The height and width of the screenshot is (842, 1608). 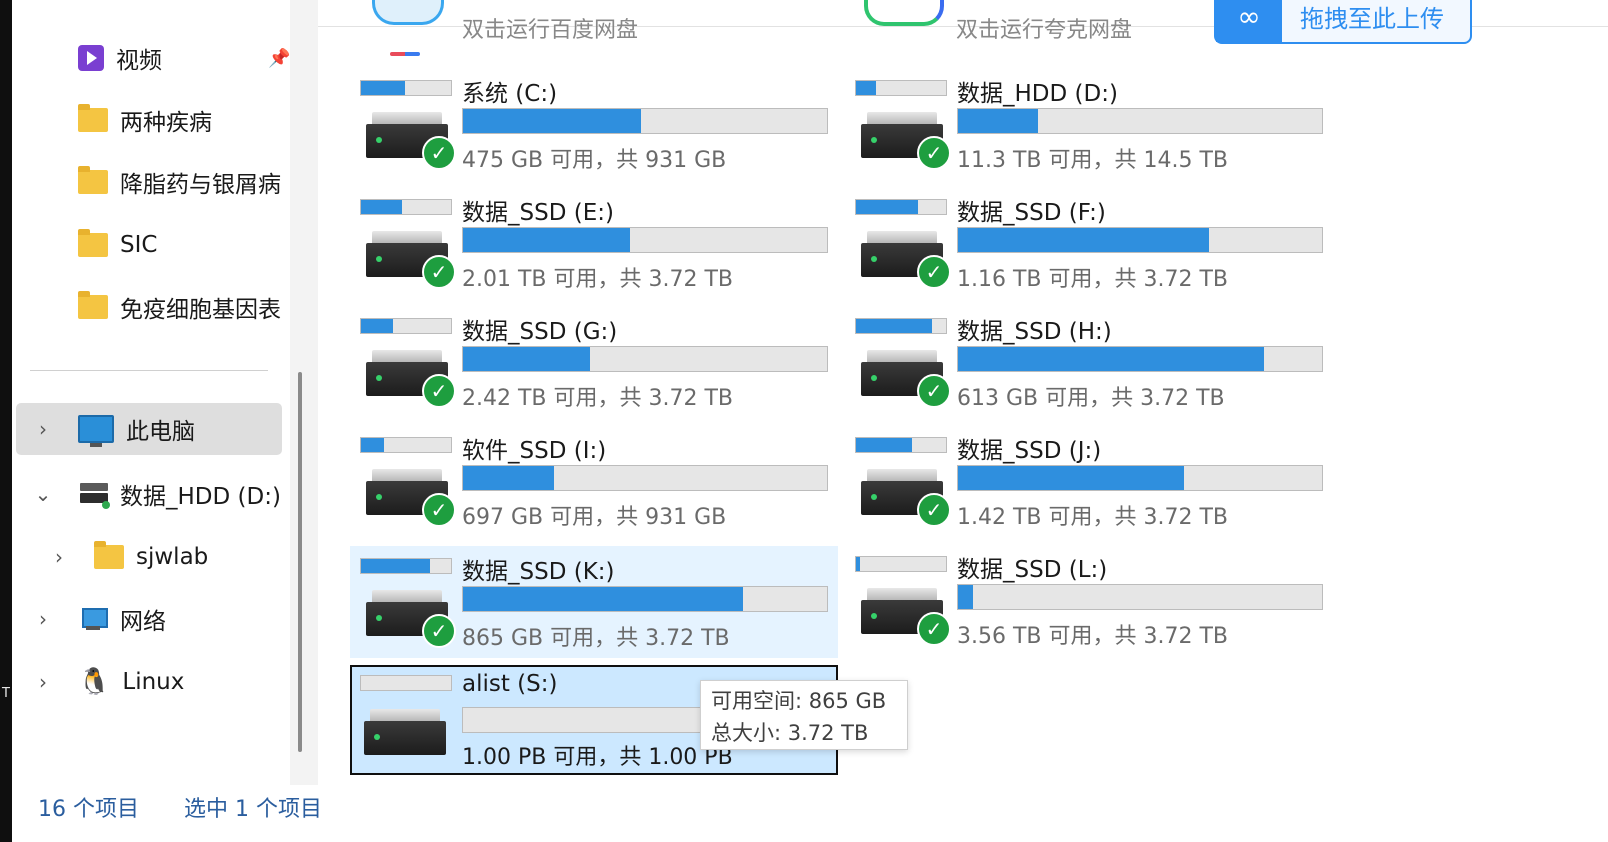 I want to click on drive-name: 数据_SSD (L:), so click(x=1032, y=570).